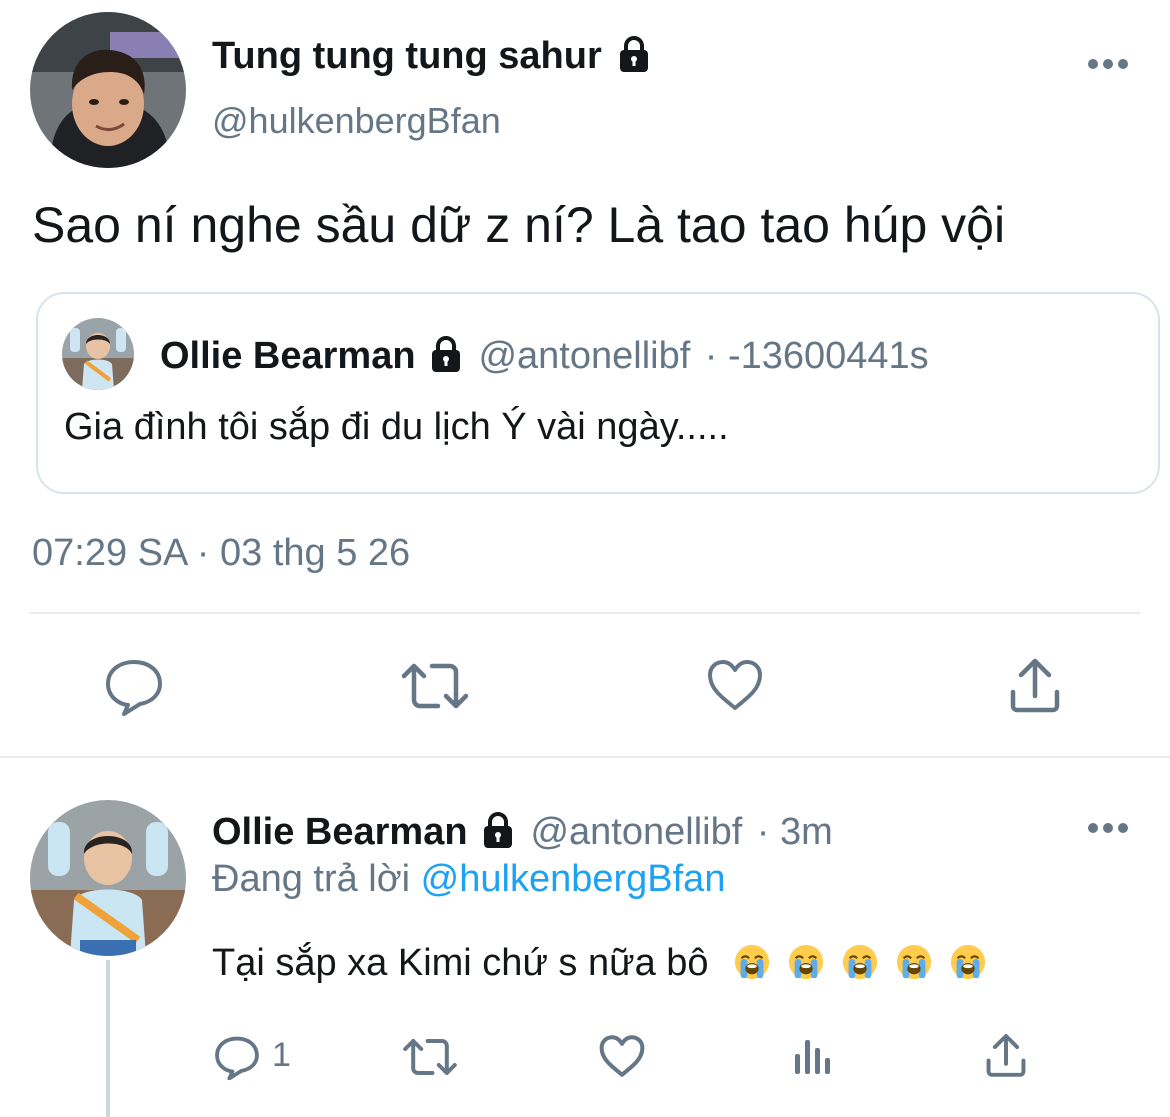 The image size is (1170, 1117). I want to click on author-name-row: Tung tung tung sahur, so click(433, 56).